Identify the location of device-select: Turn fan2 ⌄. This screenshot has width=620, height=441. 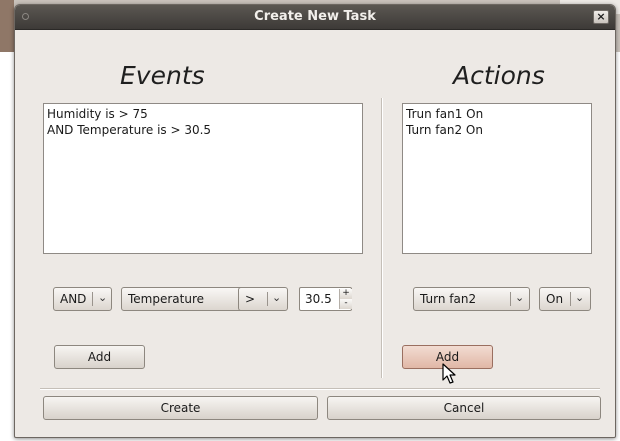
(471, 299).